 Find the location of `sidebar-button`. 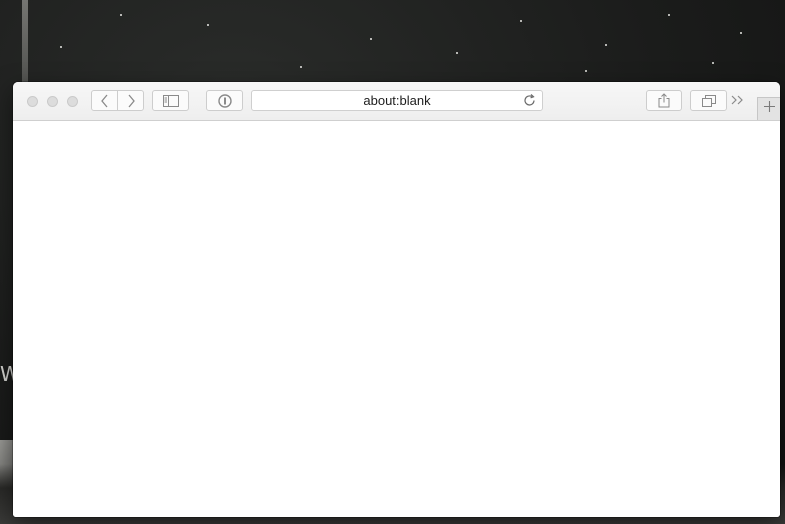

sidebar-button is located at coordinates (170, 100).